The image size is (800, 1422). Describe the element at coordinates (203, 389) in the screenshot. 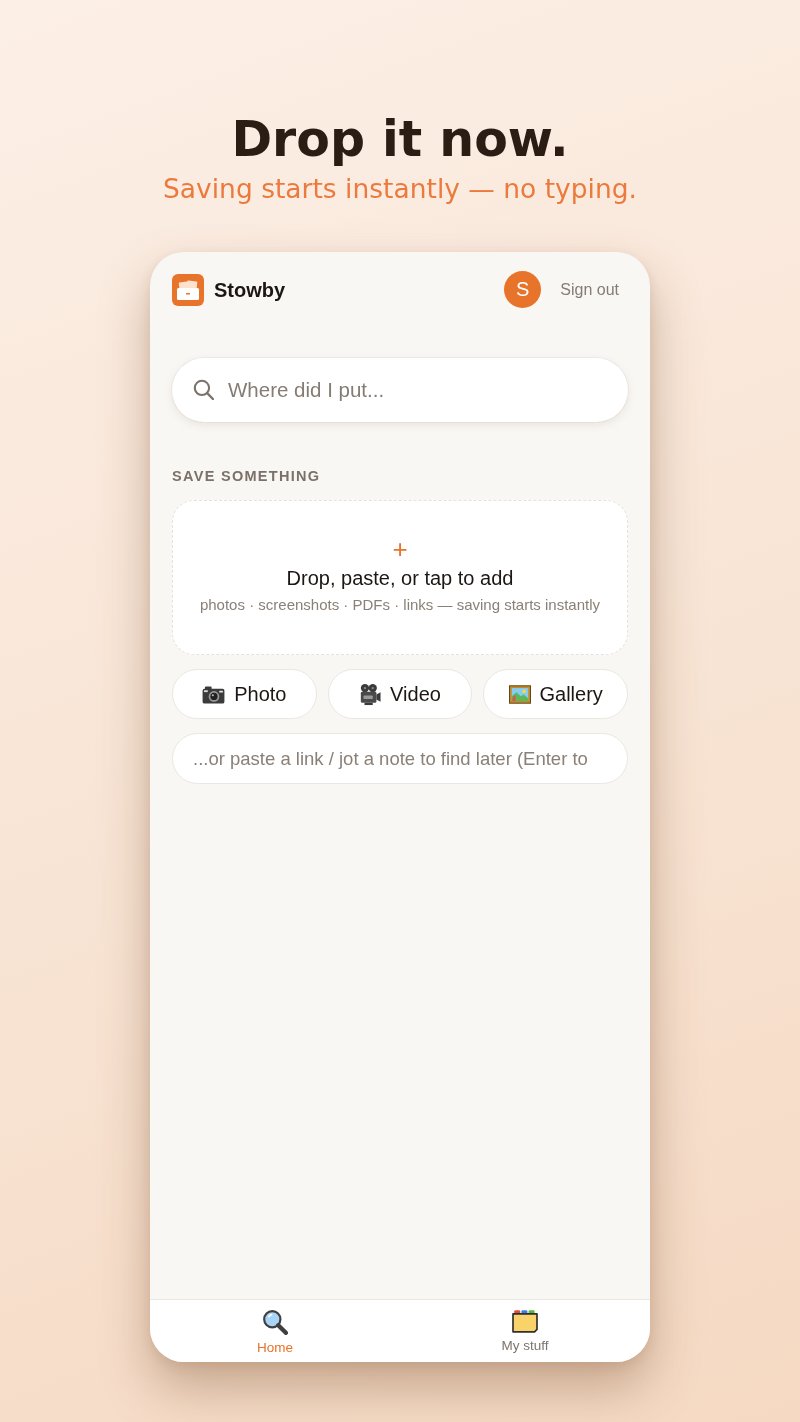

I see `search-icon` at that location.